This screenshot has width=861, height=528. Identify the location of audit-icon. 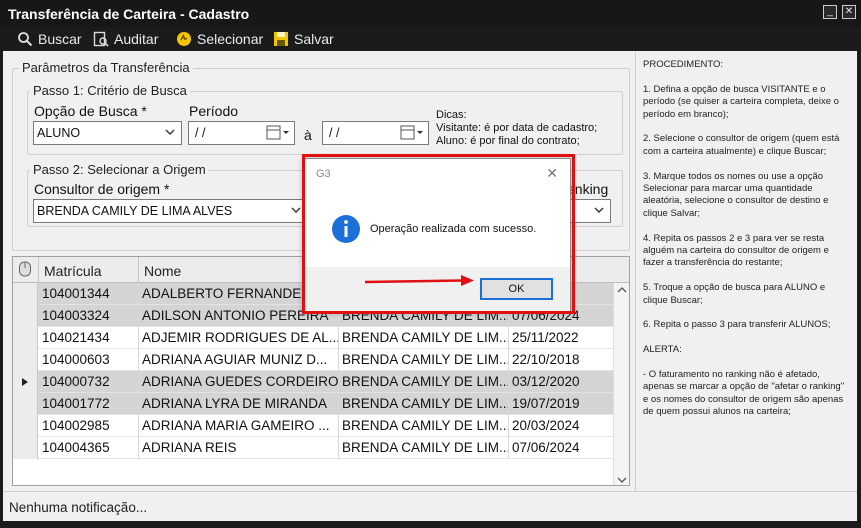
(101, 39).